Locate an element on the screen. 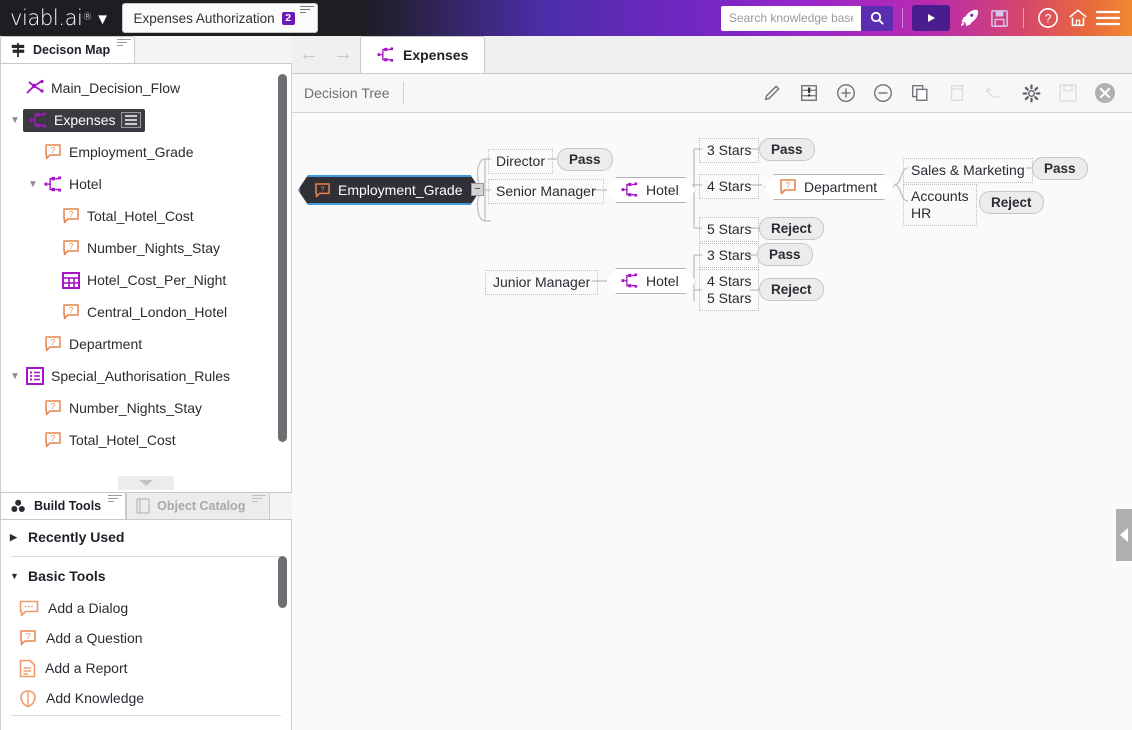 Image resolution: width=1132 pixels, height=730 pixels. tree-item-label: Hotel_Cost_Per_Night is located at coordinates (157, 280).